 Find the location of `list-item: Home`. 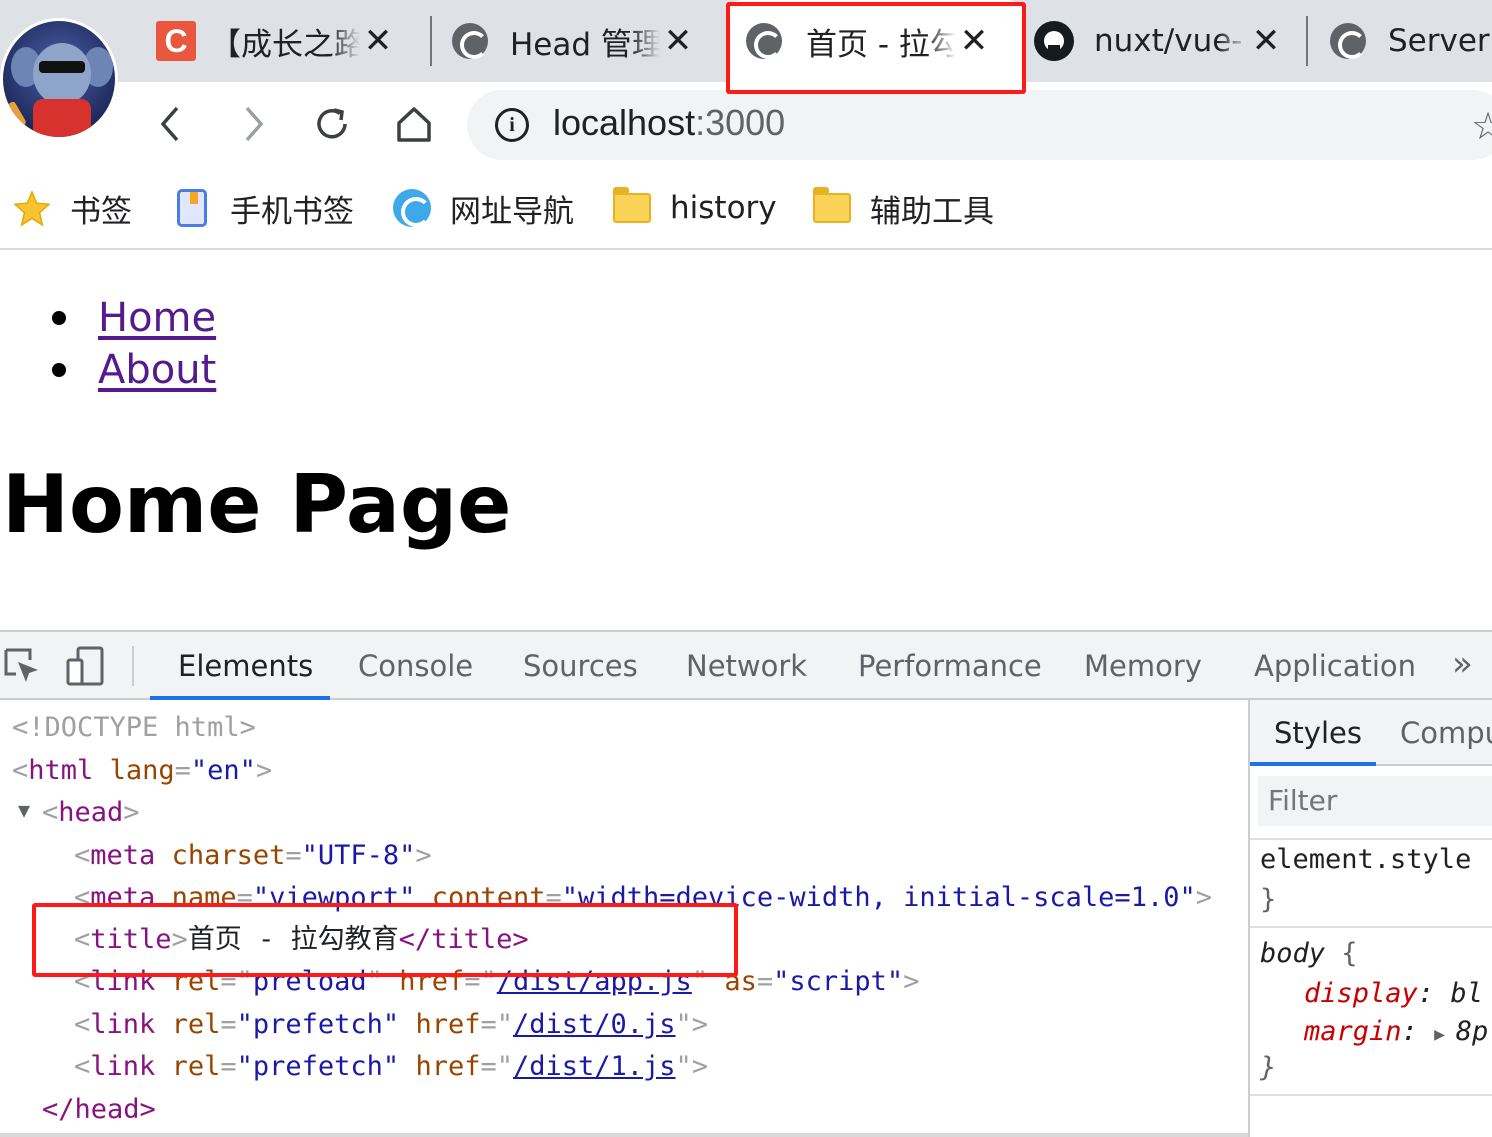

list-item: Home is located at coordinates (134, 318).